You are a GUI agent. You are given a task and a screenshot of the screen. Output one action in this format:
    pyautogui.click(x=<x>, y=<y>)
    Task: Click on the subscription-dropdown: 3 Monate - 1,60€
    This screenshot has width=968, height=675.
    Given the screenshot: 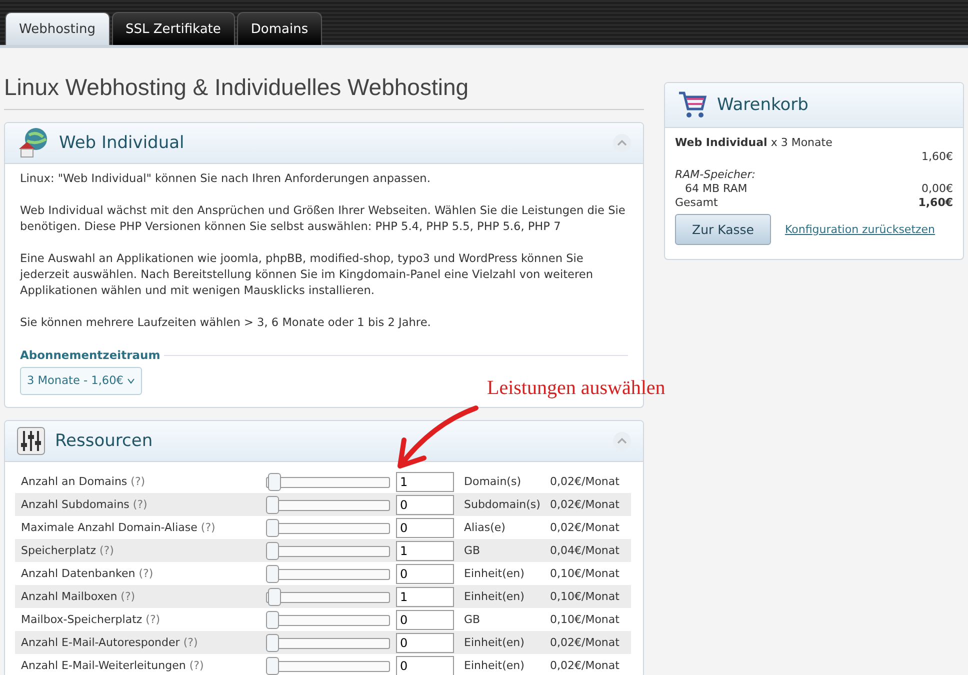 What is the action you would take?
    pyautogui.click(x=81, y=381)
    